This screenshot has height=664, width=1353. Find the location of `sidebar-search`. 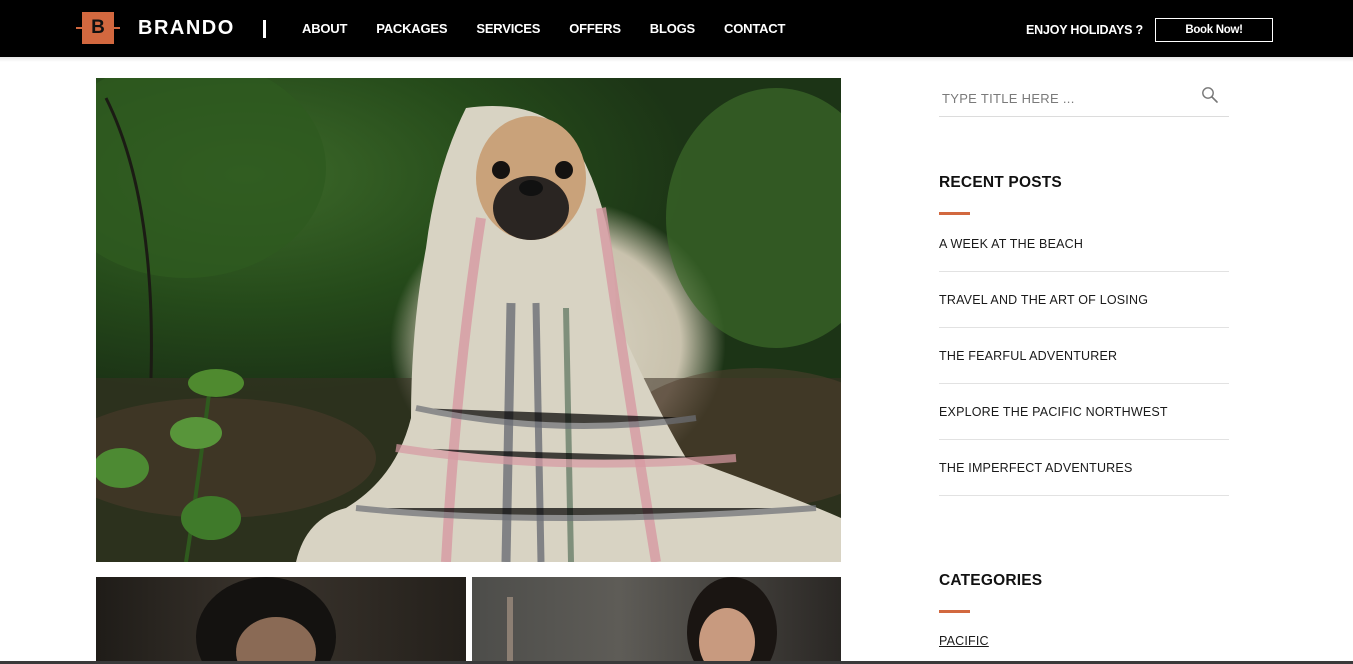

sidebar-search is located at coordinates (1084, 97).